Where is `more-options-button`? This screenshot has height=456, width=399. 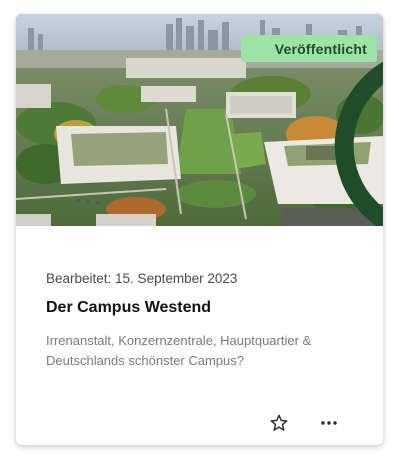 more-options-button is located at coordinates (329, 425).